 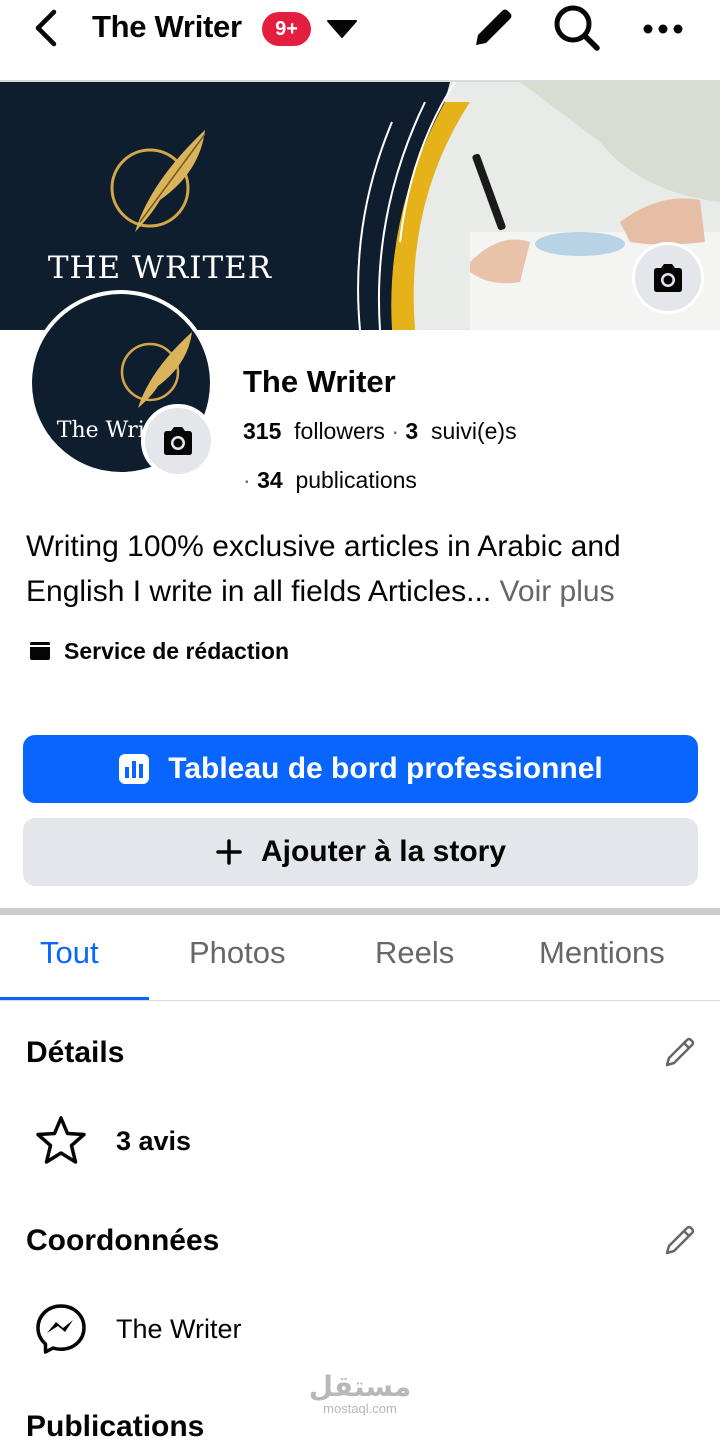 What do you see at coordinates (557, 591) in the screenshot?
I see `see-more-link: Voir plus` at bounding box center [557, 591].